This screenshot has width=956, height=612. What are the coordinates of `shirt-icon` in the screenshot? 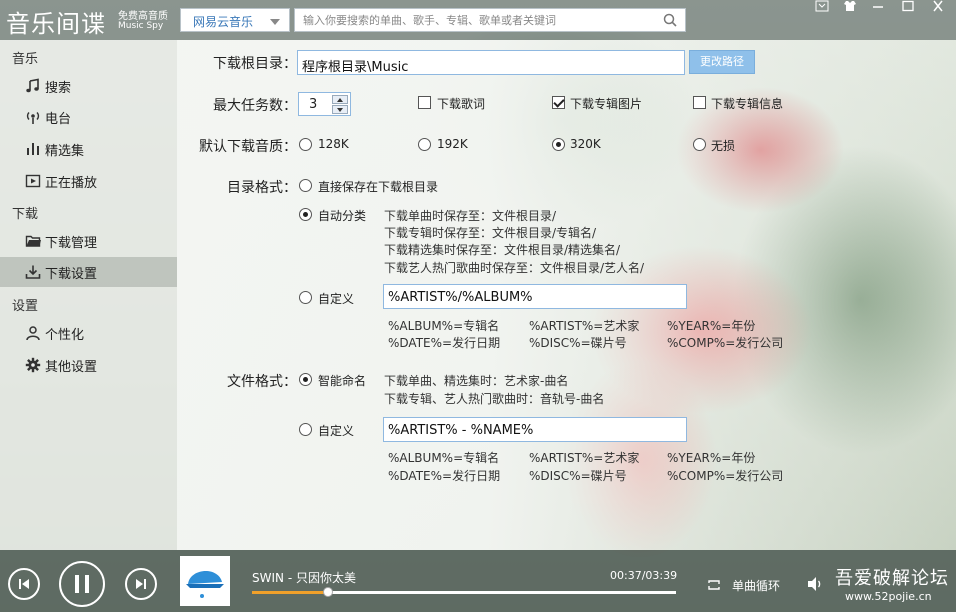 It's located at (850, 7).